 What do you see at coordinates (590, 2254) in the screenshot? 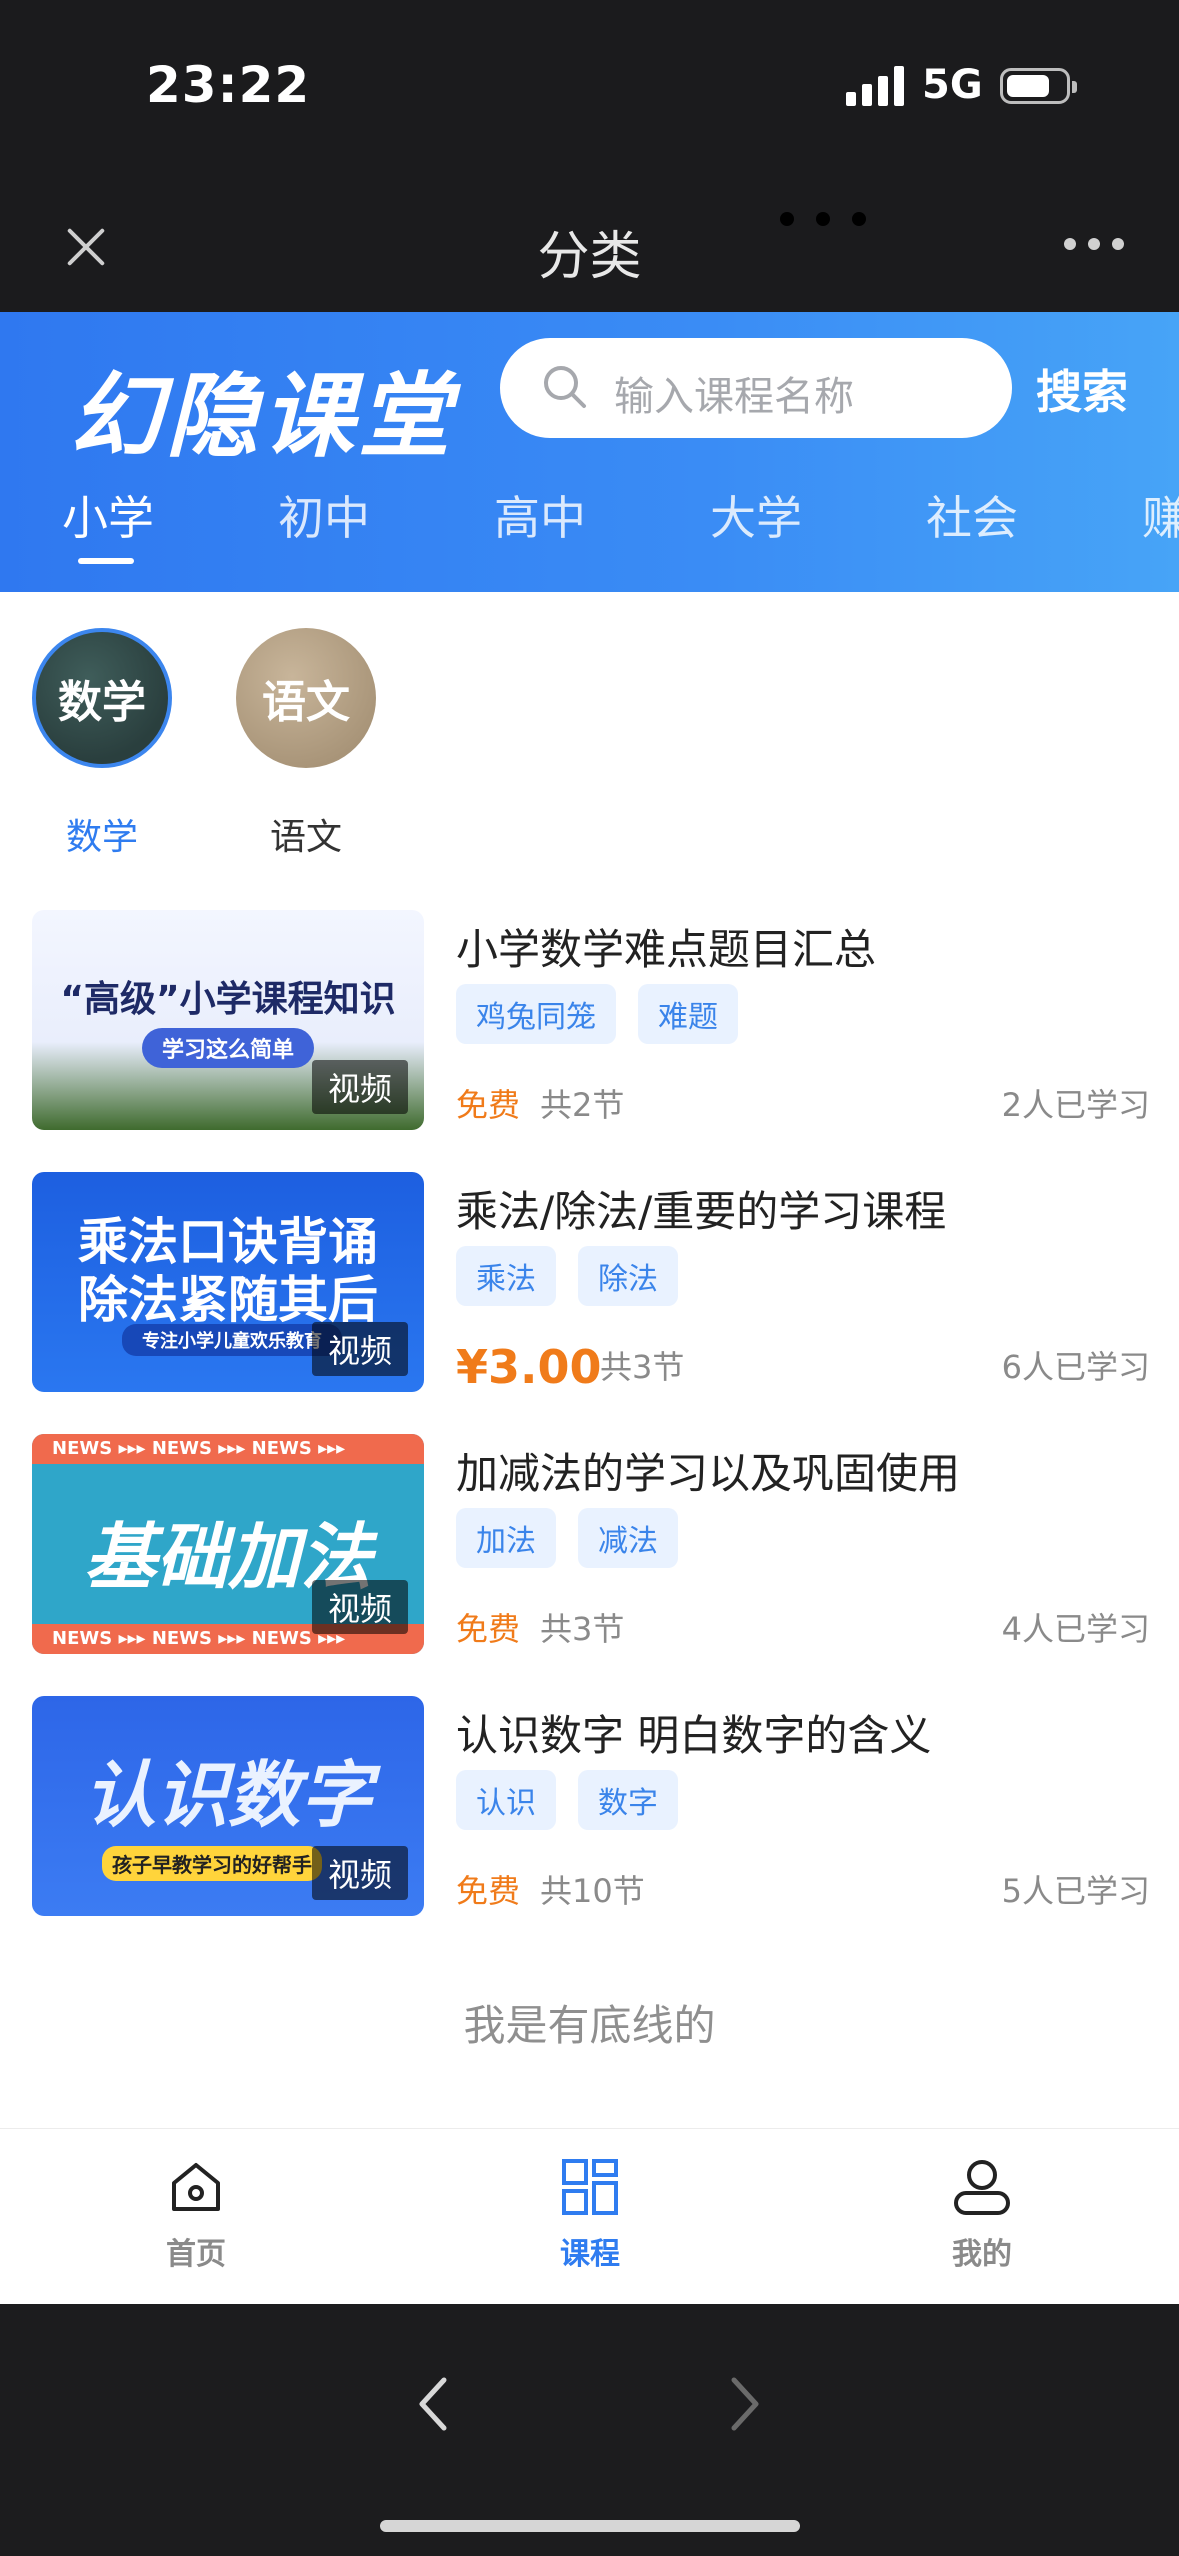
I see `nav-courses-label: 课程` at bounding box center [590, 2254].